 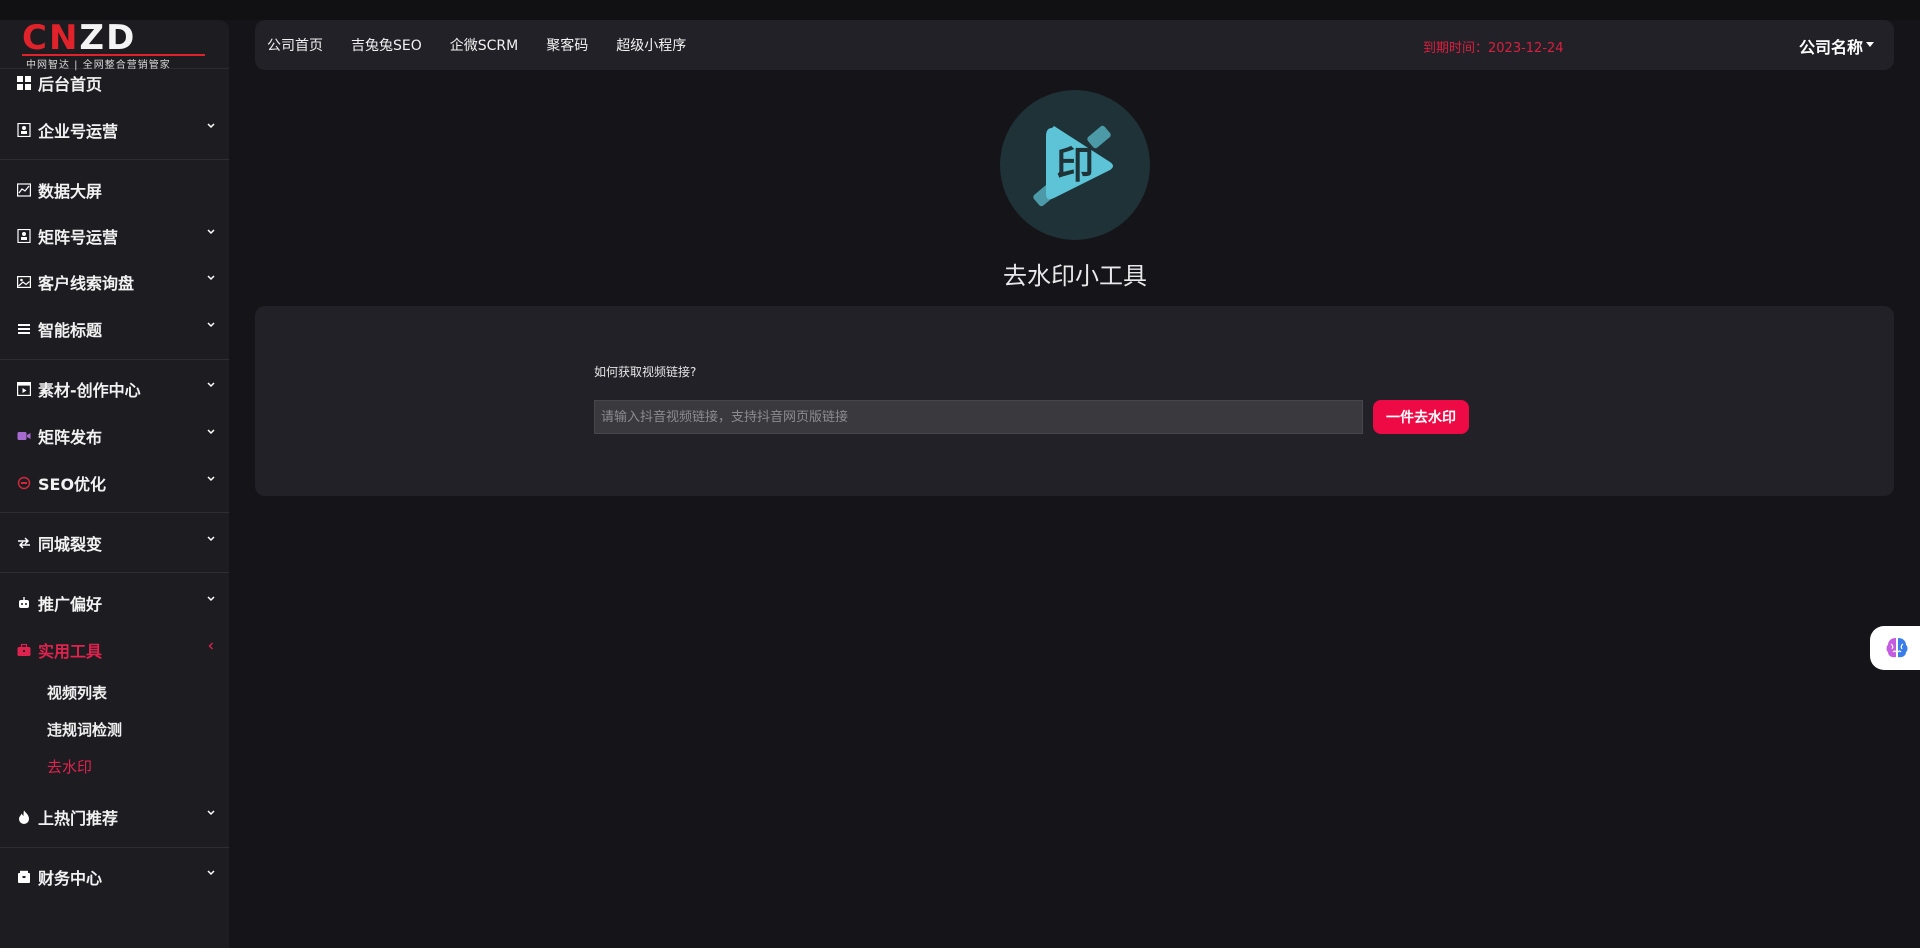 I want to click on brain-icon, so click(x=1897, y=648).